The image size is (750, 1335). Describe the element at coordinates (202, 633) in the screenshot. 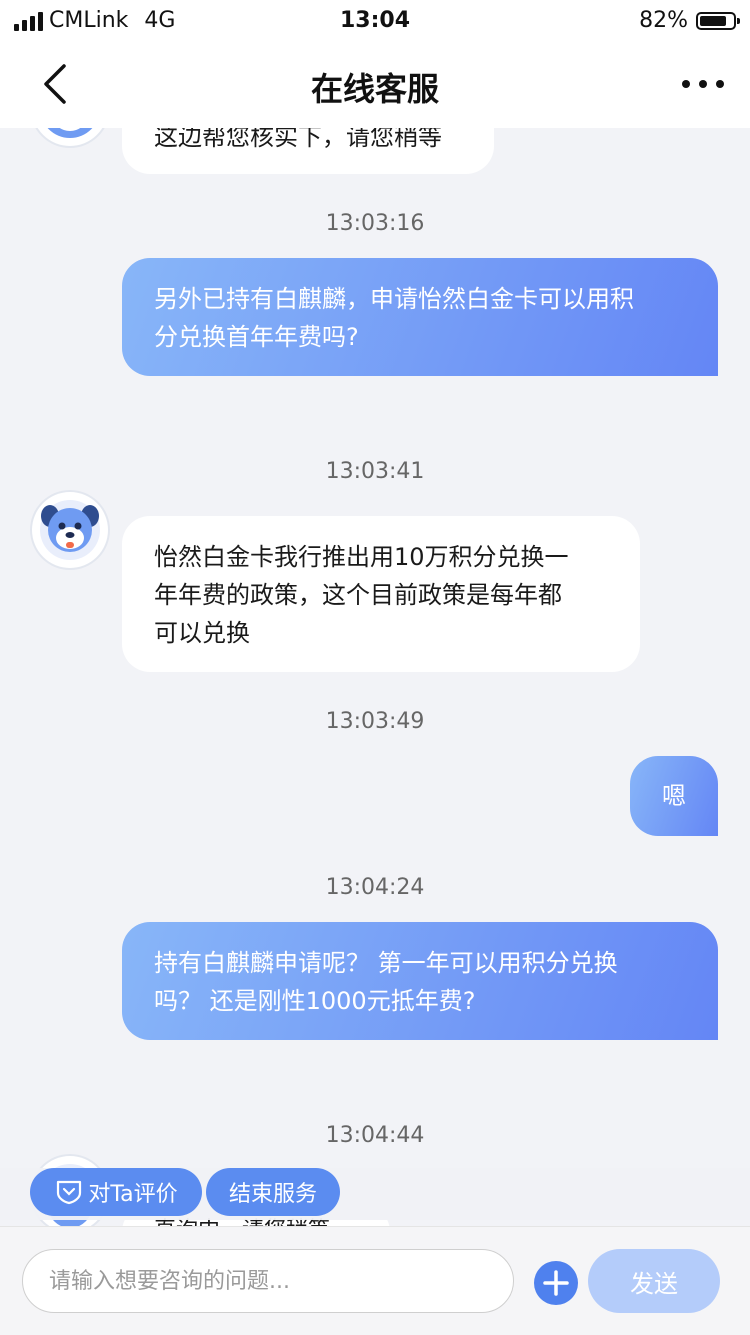

I see `message-line: 可以兑换` at that location.